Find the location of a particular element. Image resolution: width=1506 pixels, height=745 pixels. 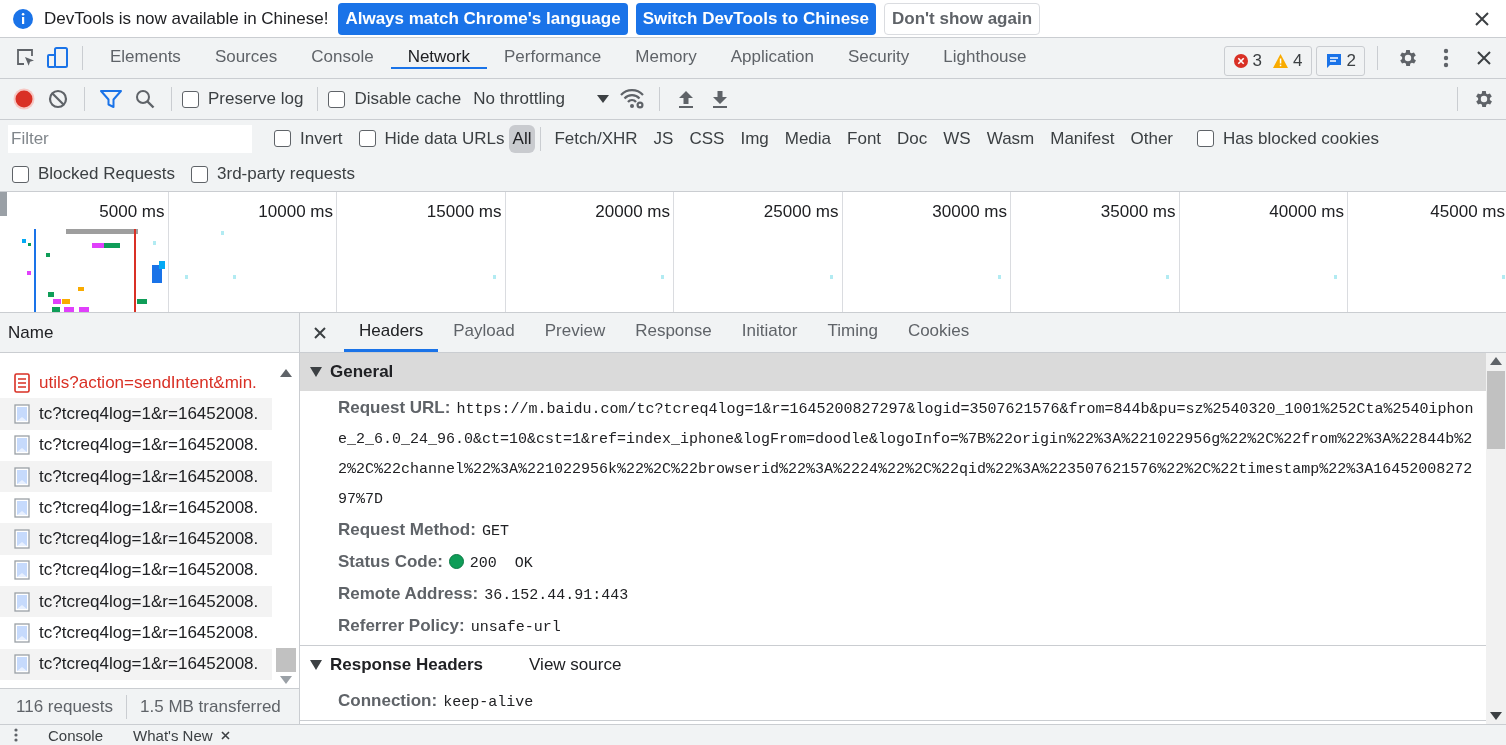

language-button: Switch DevTools to Chinese is located at coordinates (755, 18).